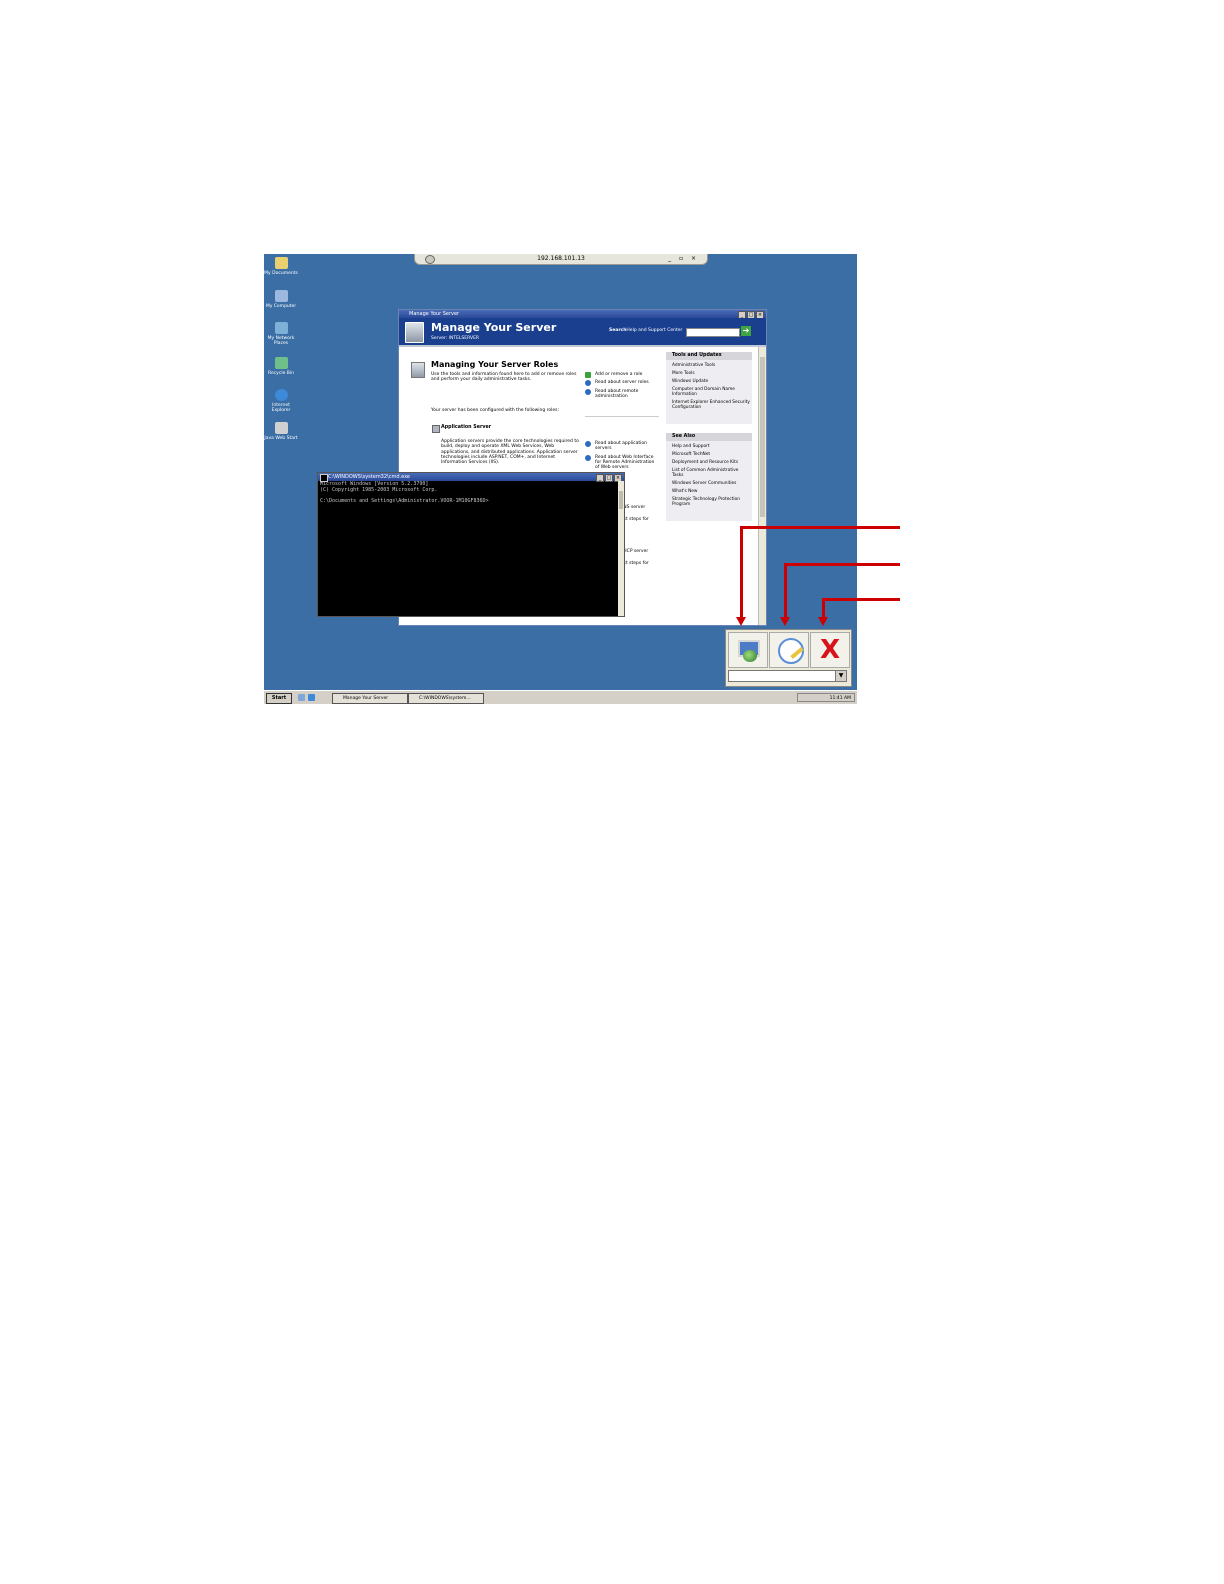 This screenshot has height=1584, width=1224. Describe the element at coordinates (622, 446) in the screenshot. I see `link-read-app-servers: Read about application servers` at that location.